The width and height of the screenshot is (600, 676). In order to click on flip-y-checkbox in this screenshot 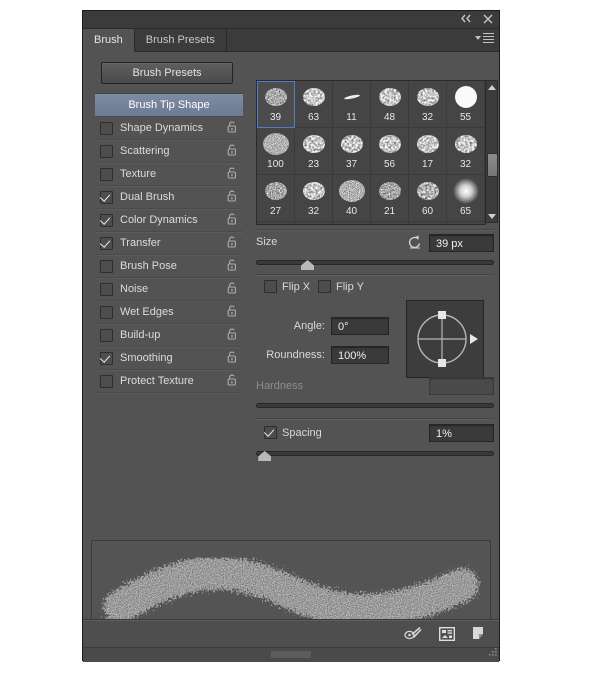, I will do `click(324, 286)`.